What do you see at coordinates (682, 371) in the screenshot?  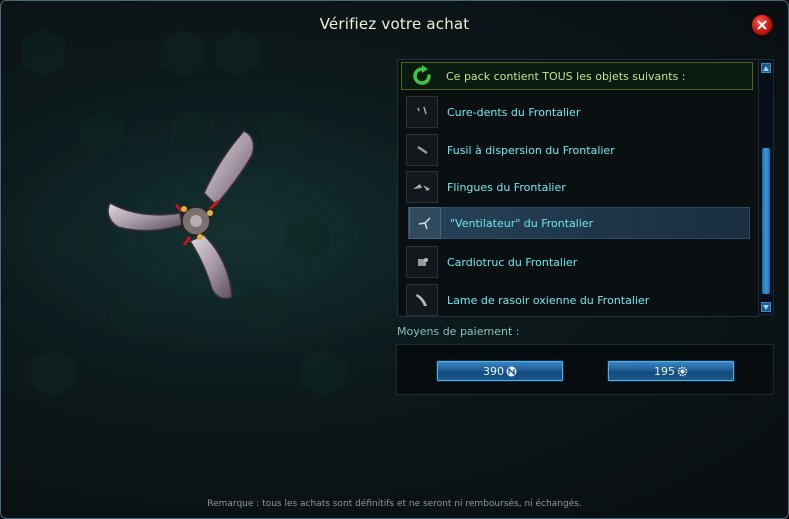 I see `gear-coin-icon` at bounding box center [682, 371].